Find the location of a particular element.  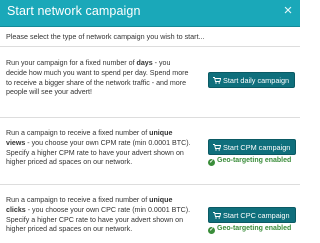

dialog-title: Start network campaign is located at coordinates (74, 11).